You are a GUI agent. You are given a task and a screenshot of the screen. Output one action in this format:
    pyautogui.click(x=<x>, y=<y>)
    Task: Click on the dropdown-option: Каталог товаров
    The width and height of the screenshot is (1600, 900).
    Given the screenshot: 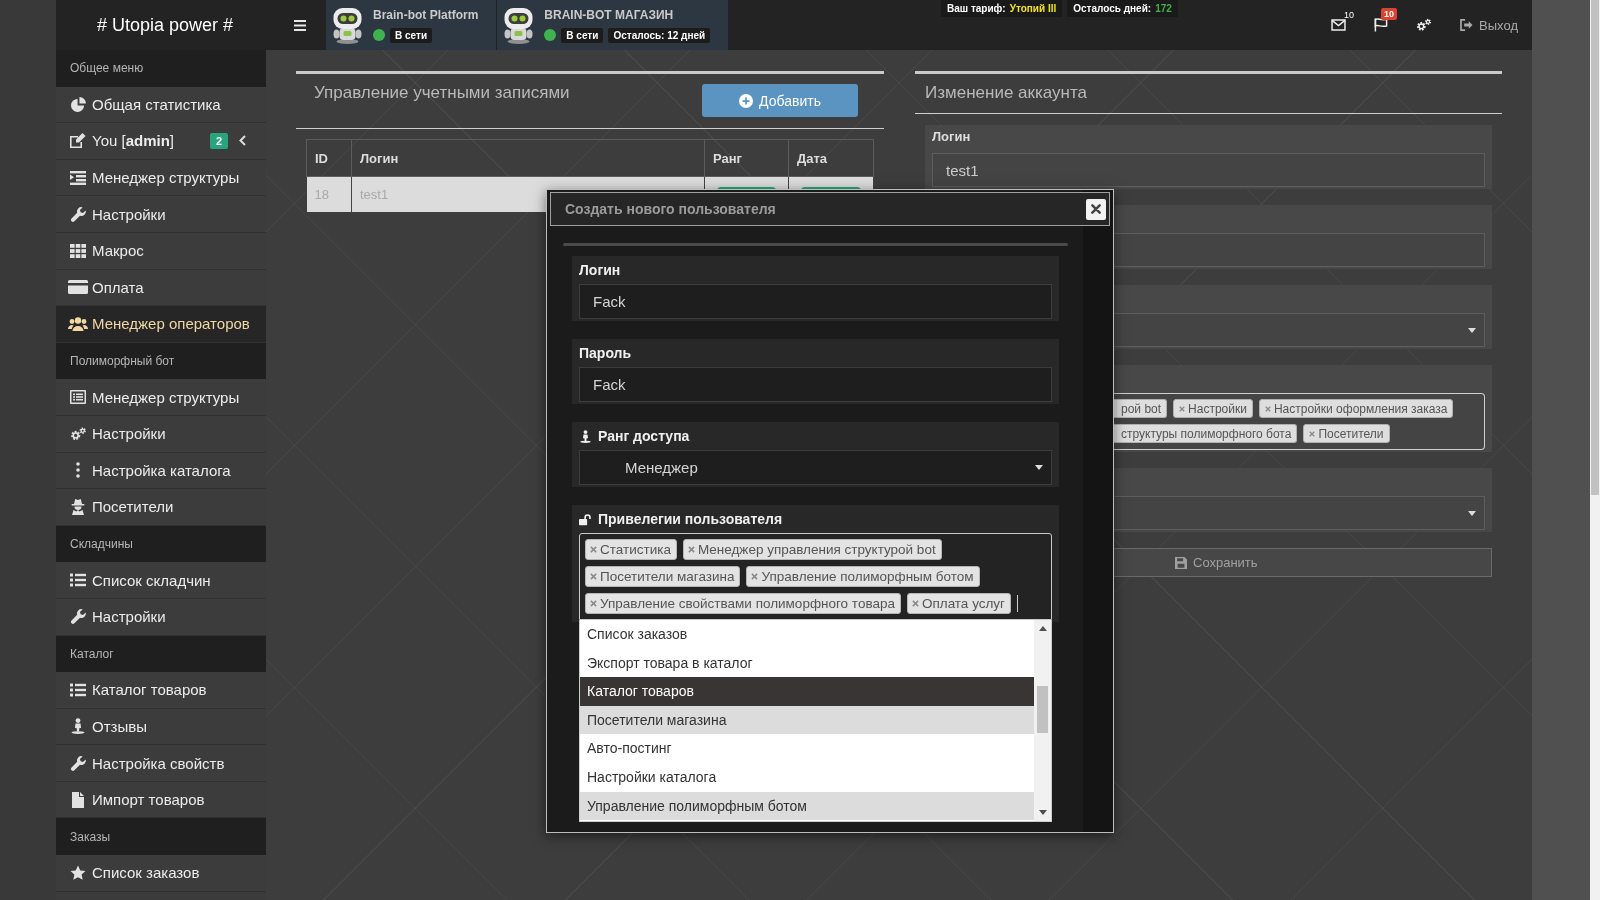 What is the action you would take?
    pyautogui.click(x=807, y=691)
    